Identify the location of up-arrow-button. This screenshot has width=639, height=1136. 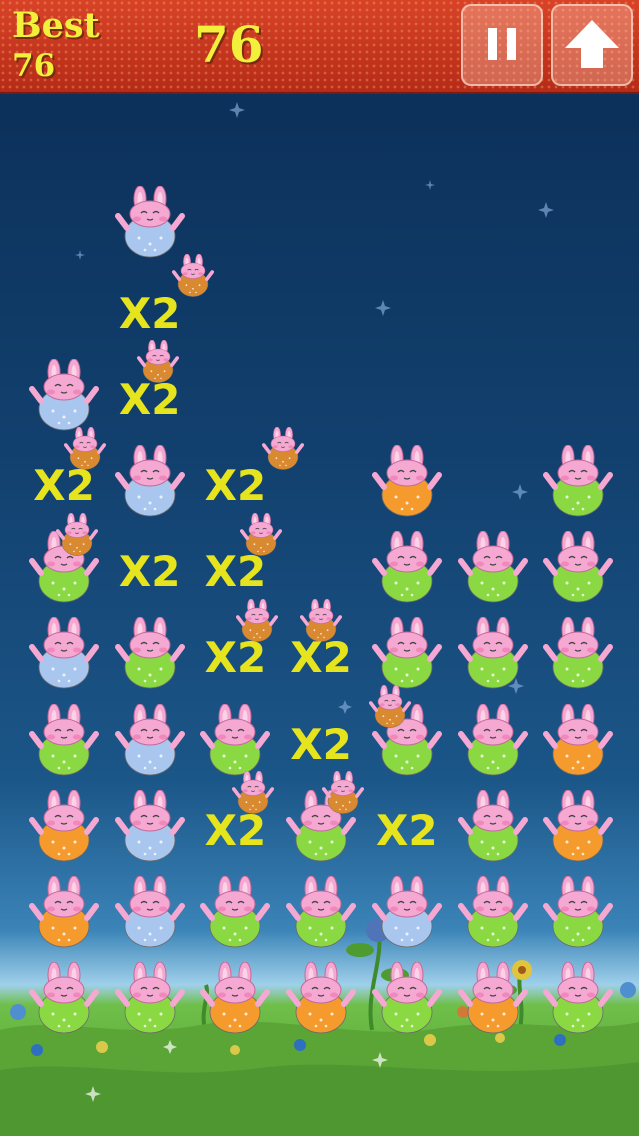
(592, 45).